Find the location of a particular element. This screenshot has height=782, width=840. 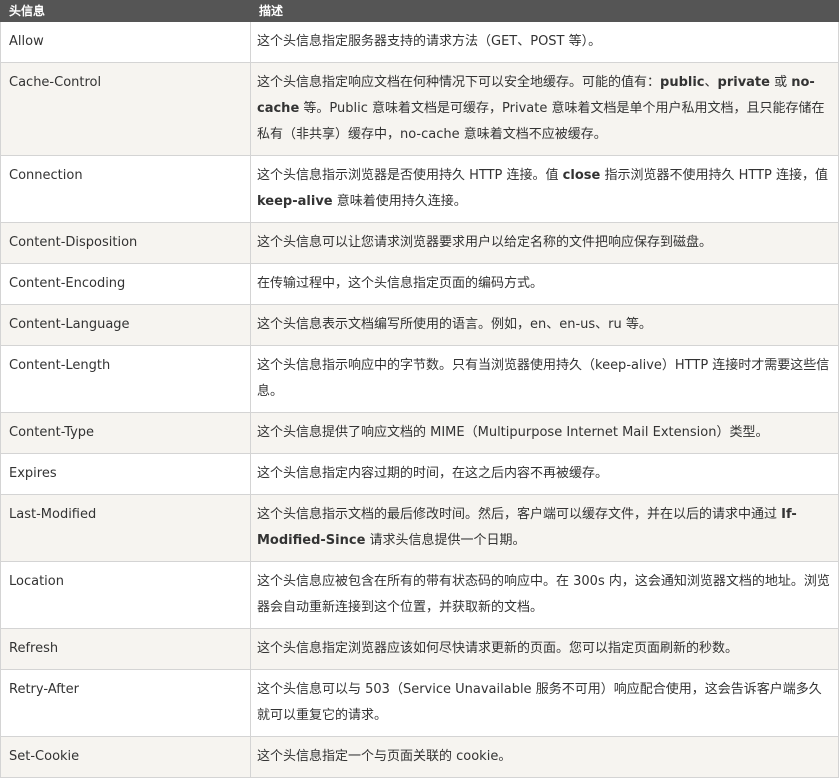

header-description-cell: 这个头信息可以让您请求浏览器要求用户以给定名称的文件把响应保存到磁盘。 is located at coordinates (544, 243).